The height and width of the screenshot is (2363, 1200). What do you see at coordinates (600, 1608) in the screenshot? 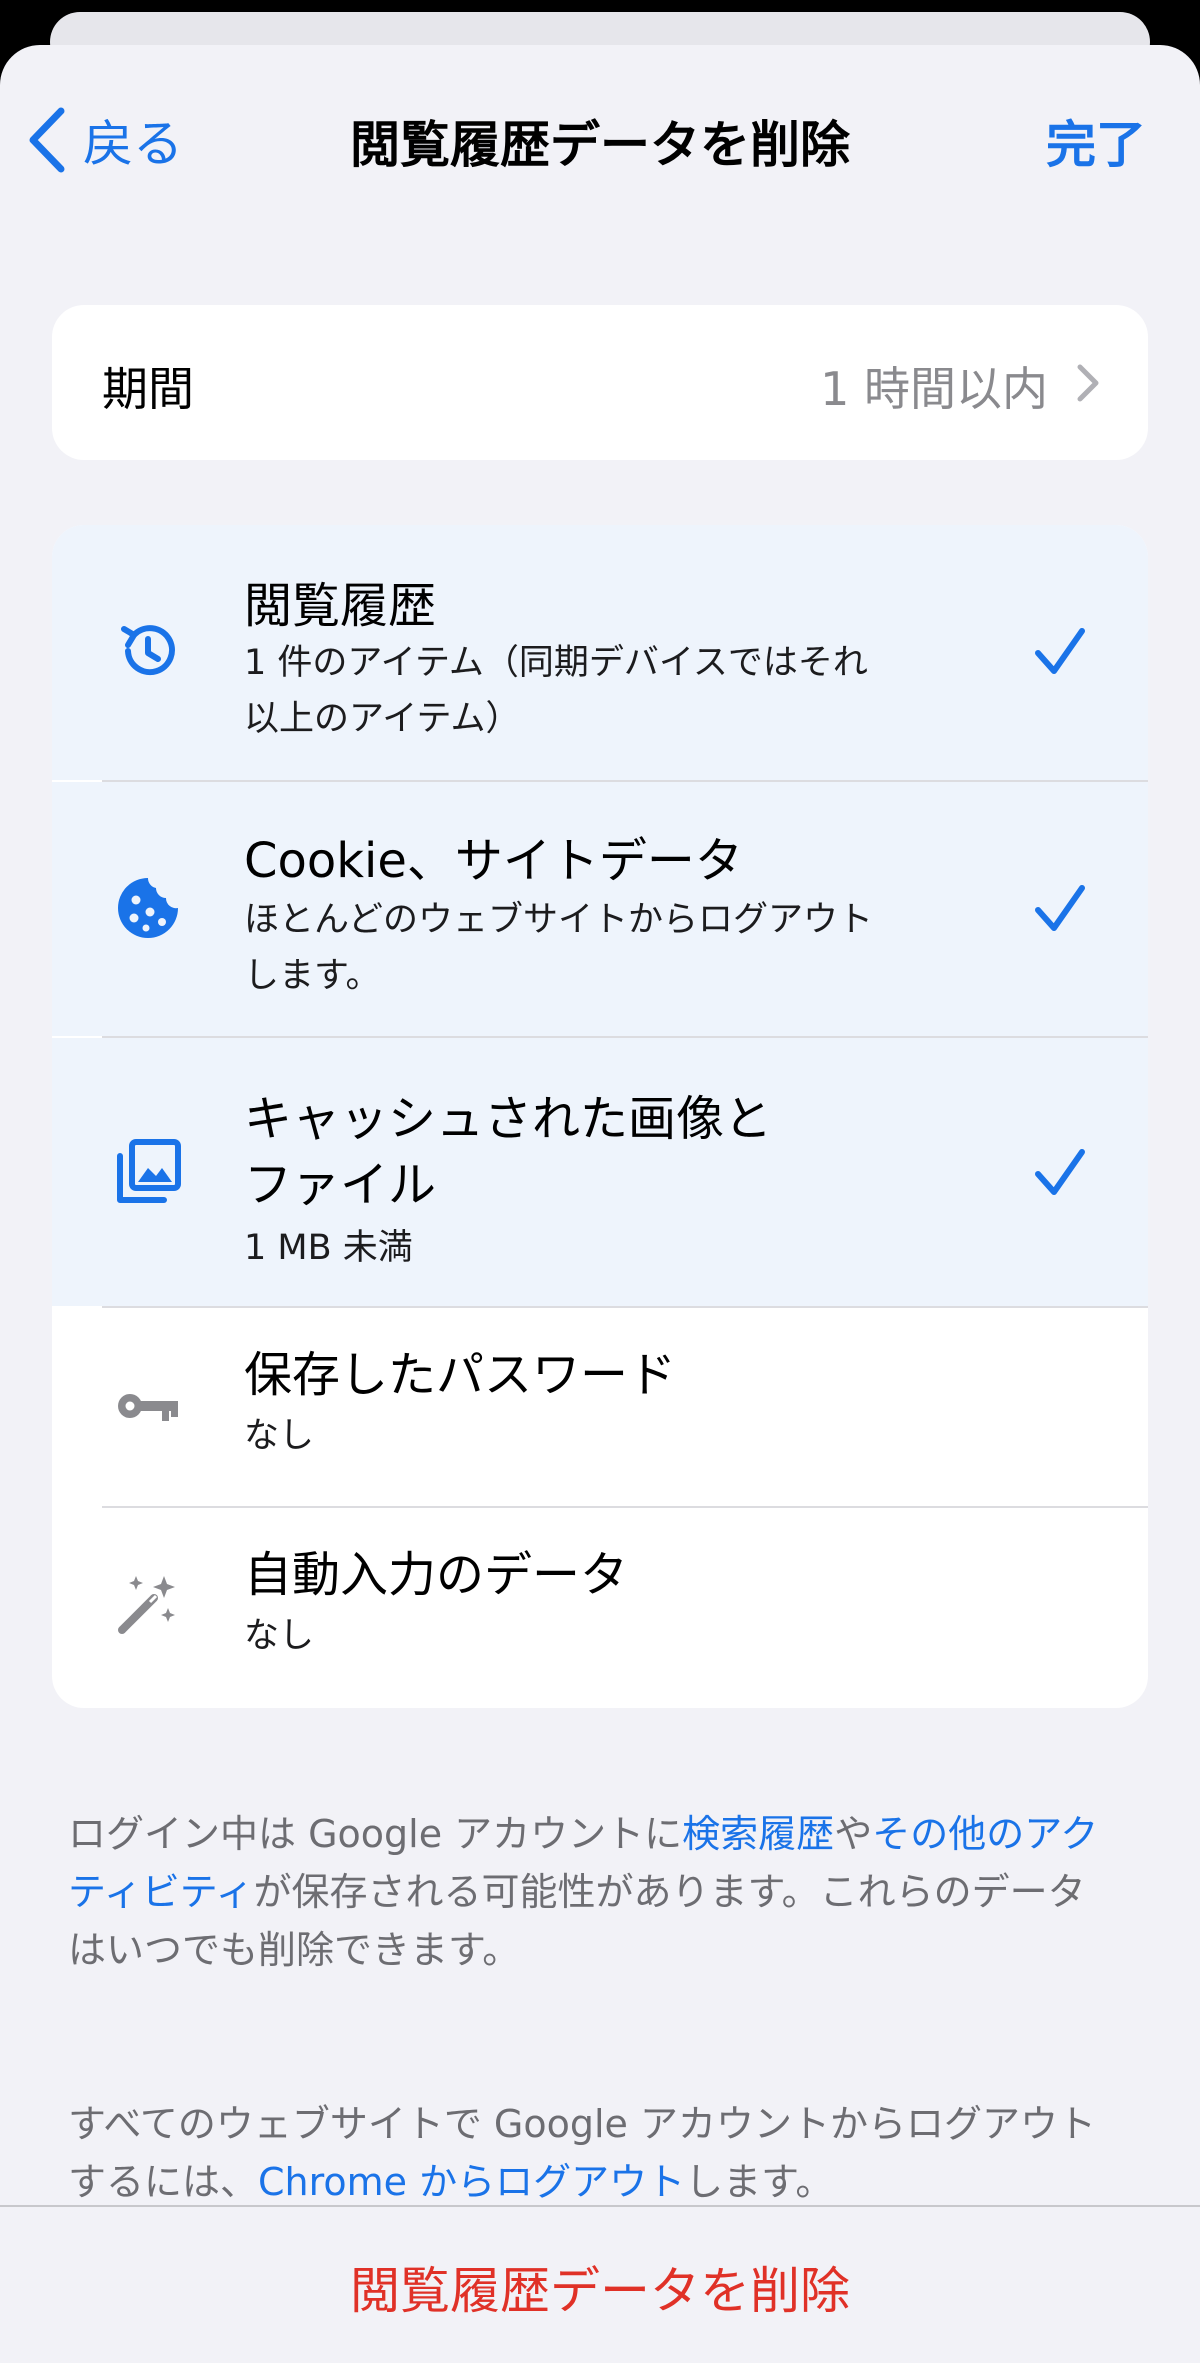
I see `list-item-autofill-data: 自動入力のデータ なし` at bounding box center [600, 1608].